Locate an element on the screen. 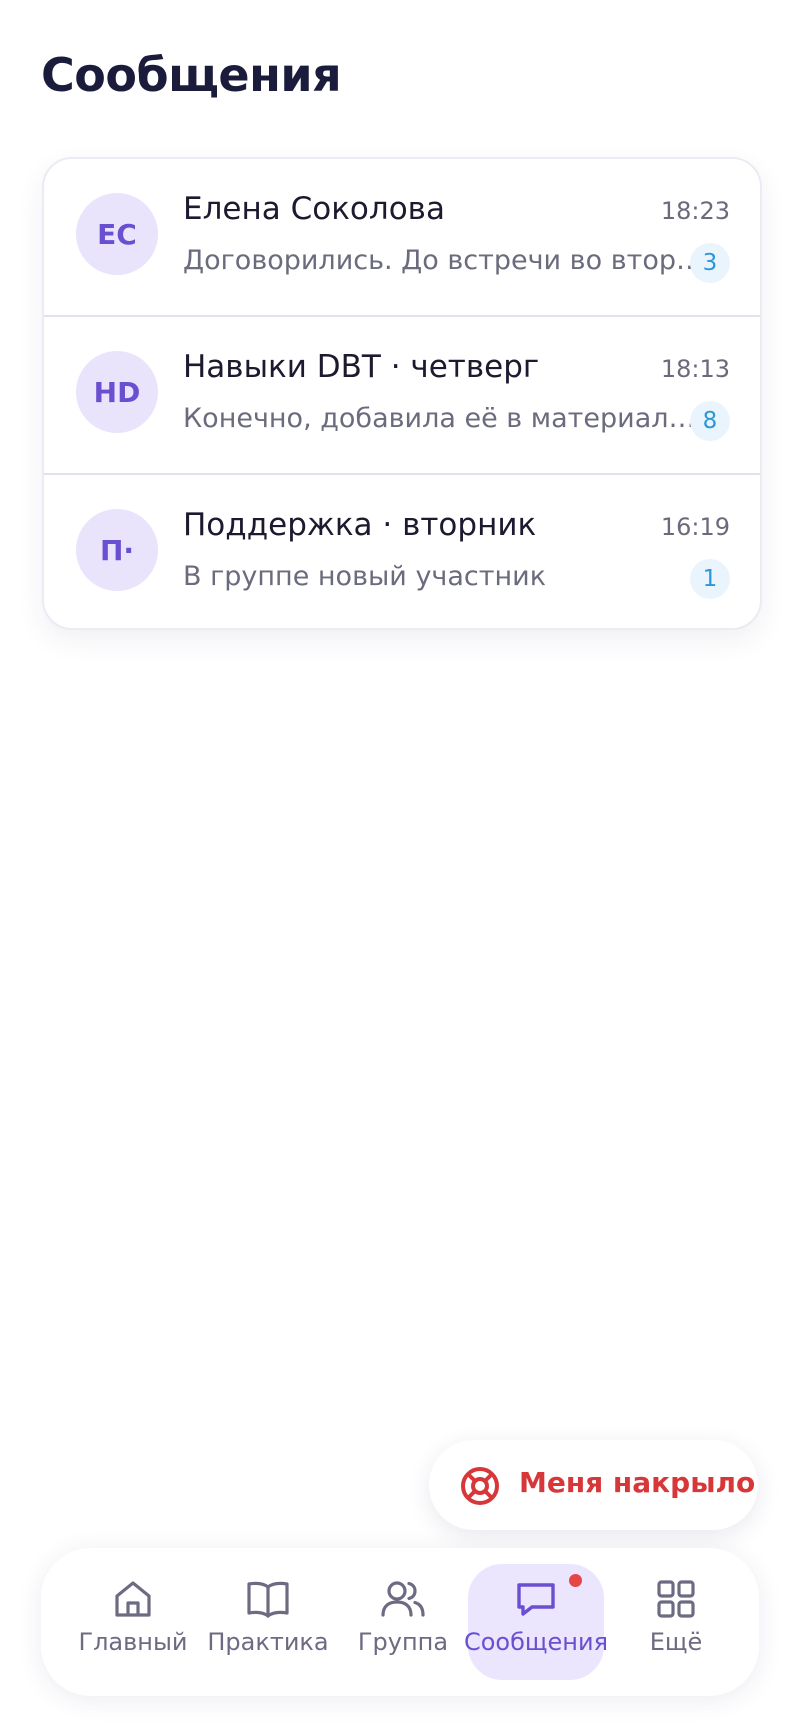 The width and height of the screenshot is (800, 1731). chat-time: 18:23 is located at coordinates (695, 211).